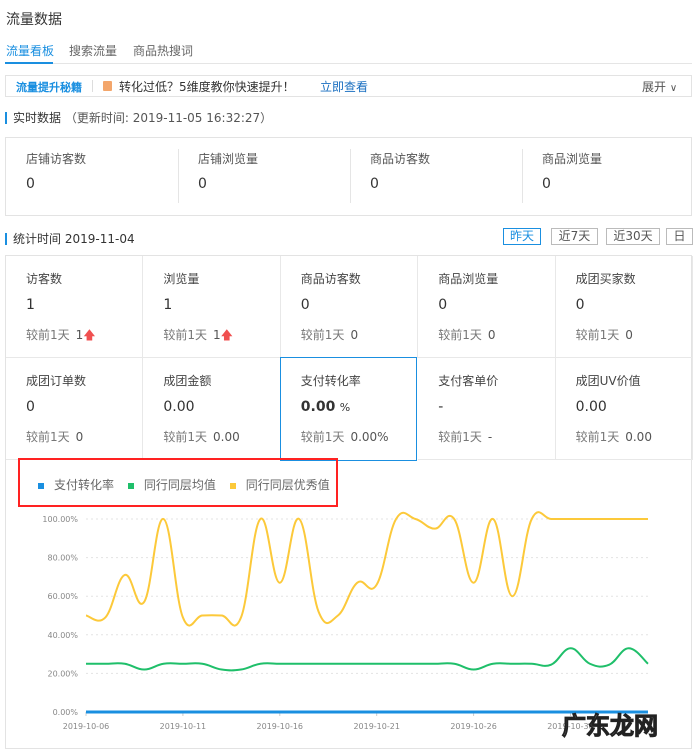 The width and height of the screenshot is (699, 751). Describe the element at coordinates (487, 409) in the screenshot. I see `stat-card: 支付客单价 - 较前1天 -` at that location.